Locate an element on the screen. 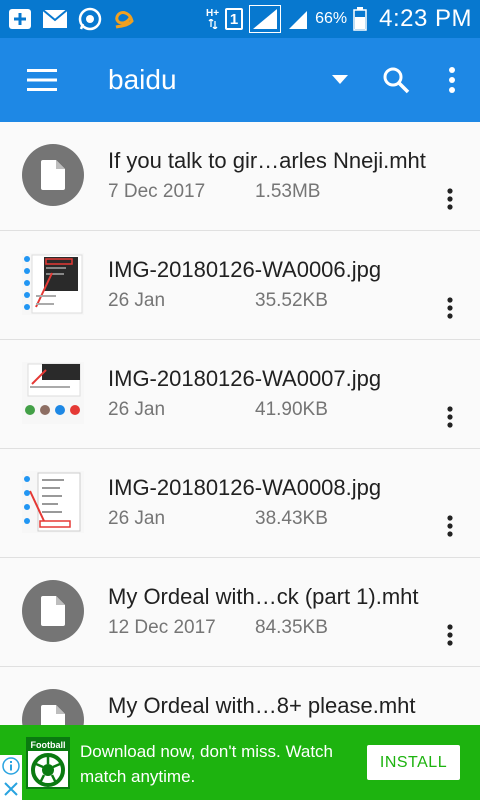 Image resolution: width=480 pixels, height=800 pixels. file-name: IMG-20180126-WA0007.jpg is located at coordinates (245, 378).